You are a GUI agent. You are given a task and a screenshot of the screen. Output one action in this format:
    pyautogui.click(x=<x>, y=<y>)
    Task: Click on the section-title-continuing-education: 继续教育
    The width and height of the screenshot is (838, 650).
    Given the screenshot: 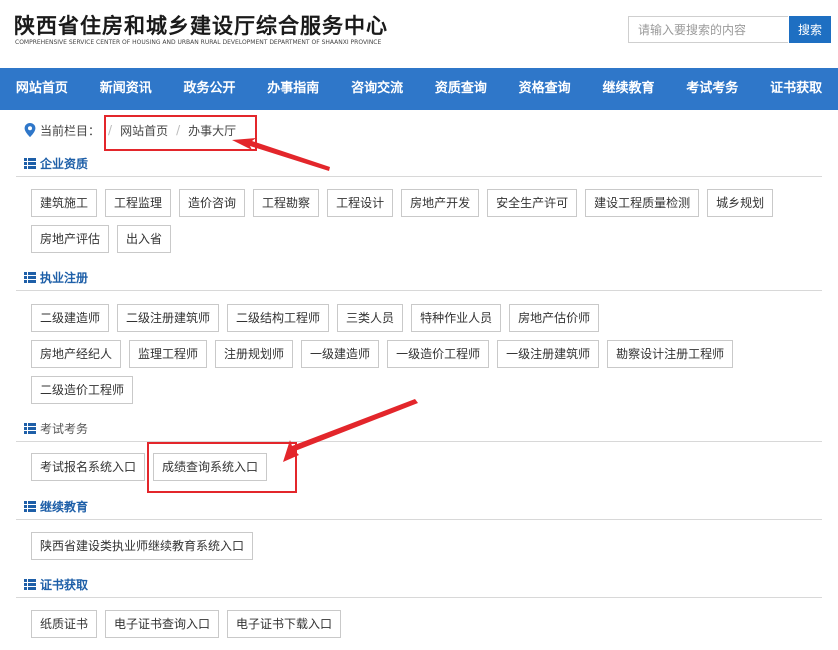 What is the action you would take?
    pyautogui.click(x=56, y=506)
    